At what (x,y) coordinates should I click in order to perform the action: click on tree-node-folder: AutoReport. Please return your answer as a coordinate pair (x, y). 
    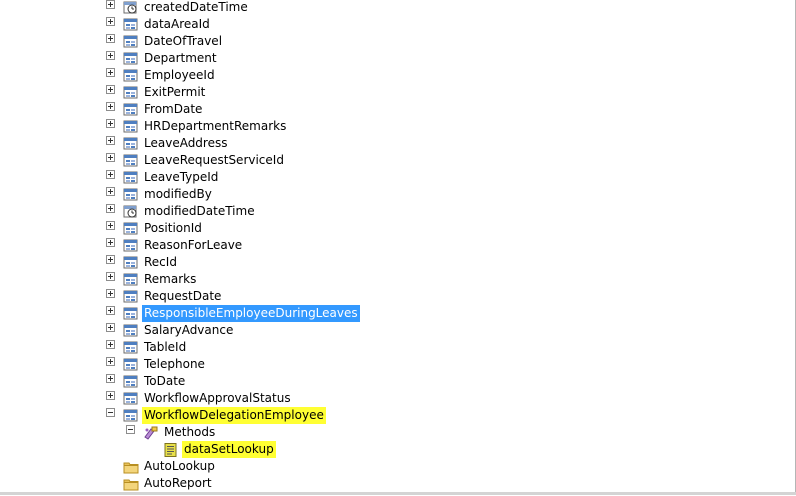
    Looking at the image, I should click on (398, 483).